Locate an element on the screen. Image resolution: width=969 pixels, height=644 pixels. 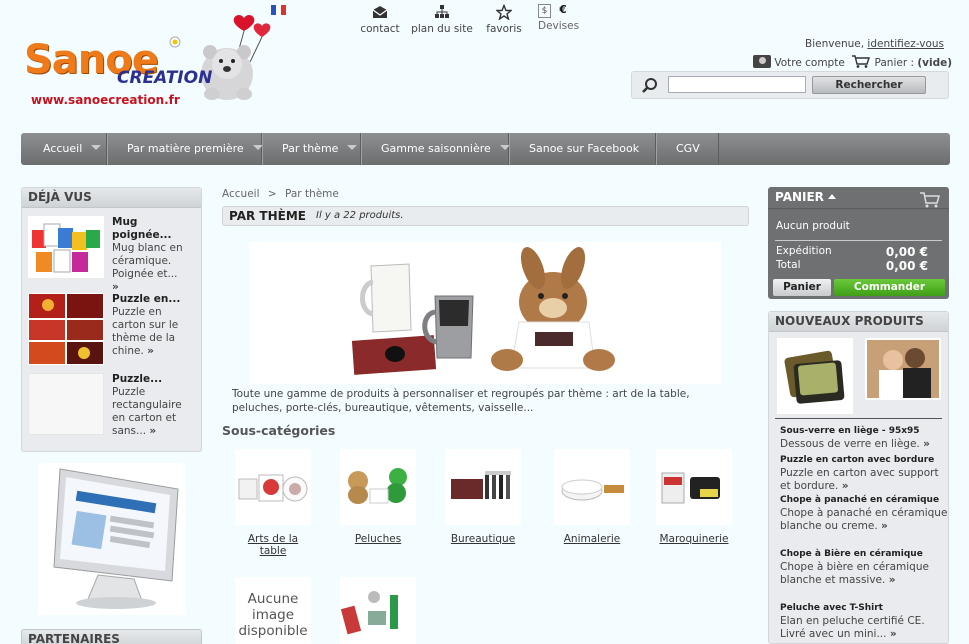
menu-item-facebook: Sanoe sur Facebook is located at coordinates (582, 149).